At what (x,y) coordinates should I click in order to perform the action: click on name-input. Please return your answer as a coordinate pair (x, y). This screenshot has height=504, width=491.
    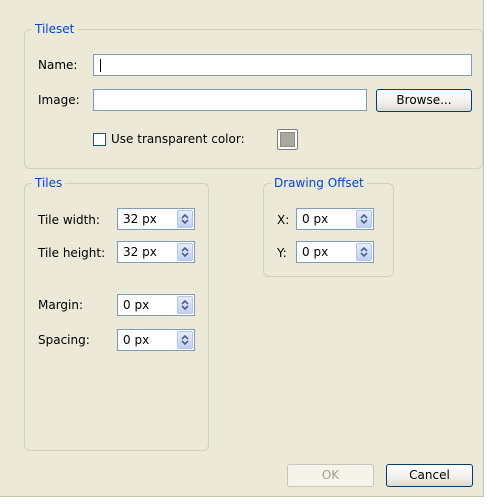
    Looking at the image, I should click on (282, 65).